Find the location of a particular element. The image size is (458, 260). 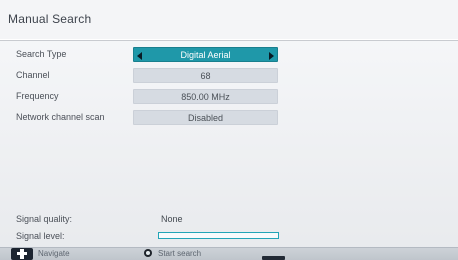

frequency-label: Frequency is located at coordinates (37, 96).